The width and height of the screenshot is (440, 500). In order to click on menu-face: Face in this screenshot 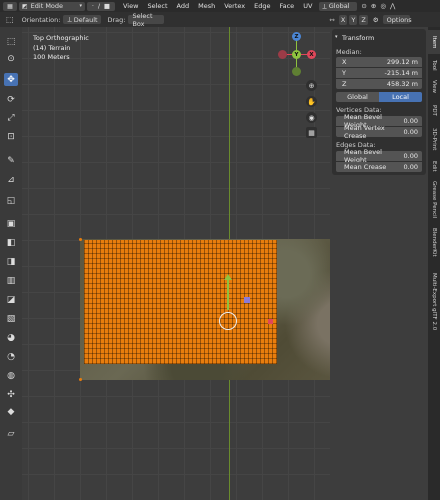, I will do `click(286, 6)`.